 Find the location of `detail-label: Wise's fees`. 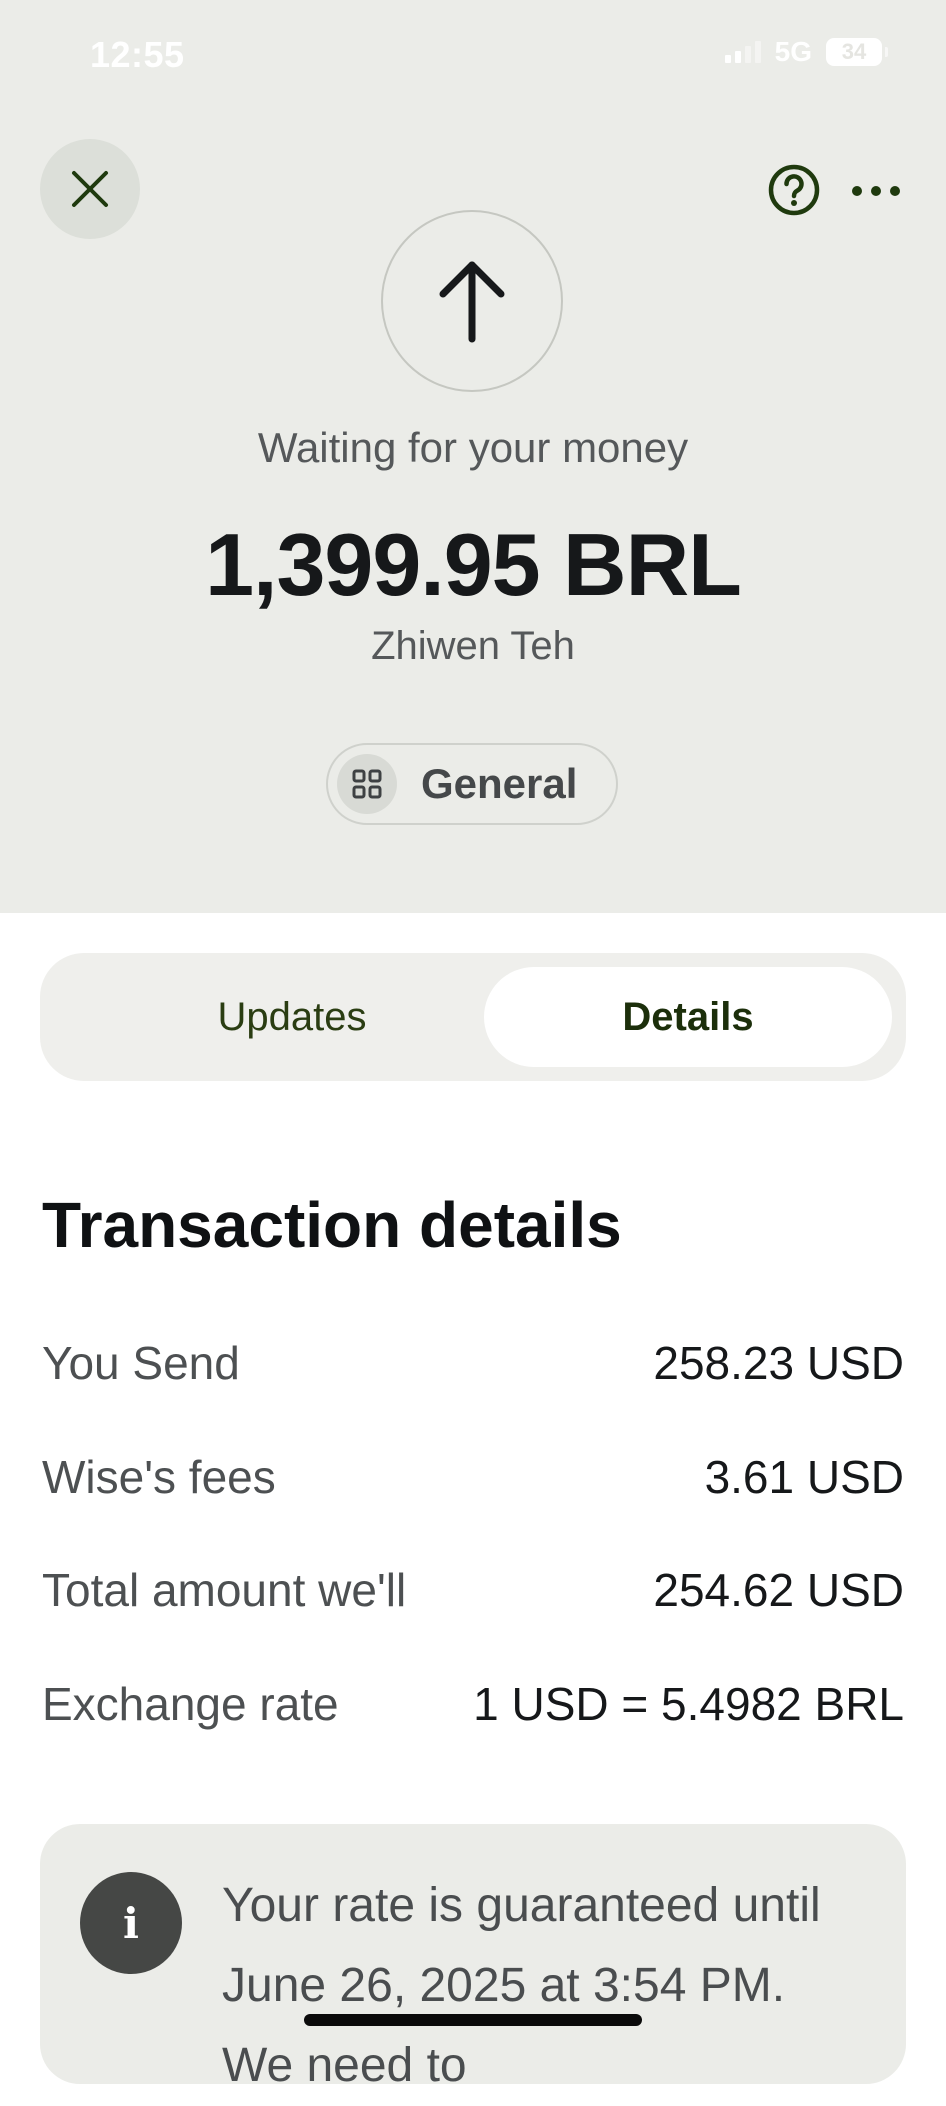

detail-label: Wise's fees is located at coordinates (159, 1477).